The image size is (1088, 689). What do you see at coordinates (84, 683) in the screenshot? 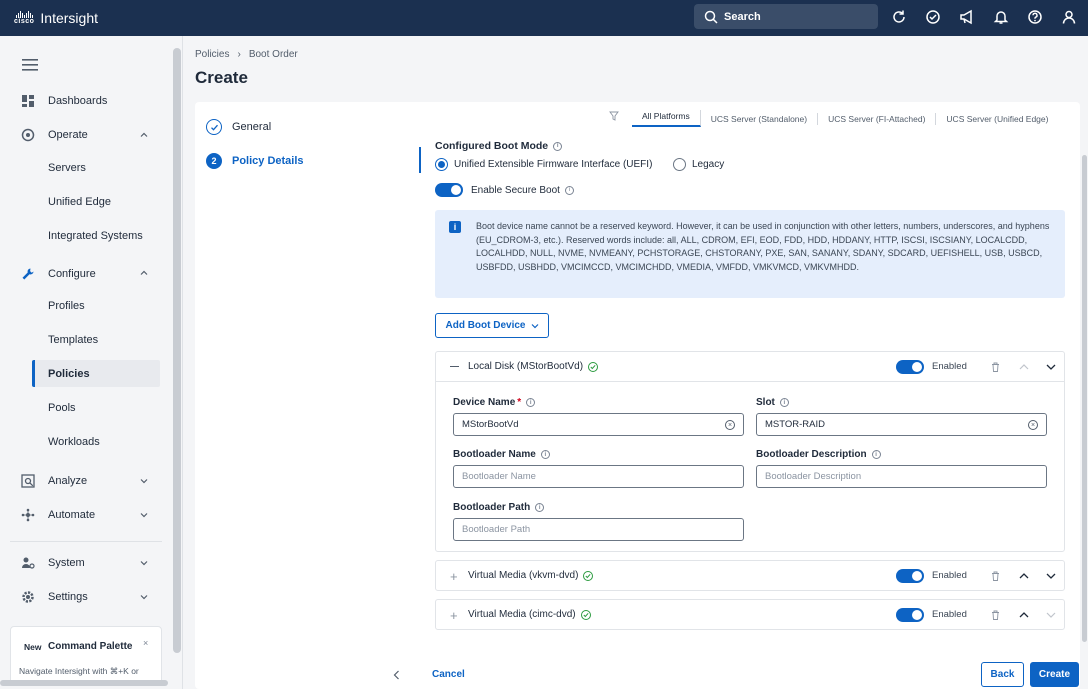
I see `sidebar-horizontal-scrollbar` at bounding box center [84, 683].